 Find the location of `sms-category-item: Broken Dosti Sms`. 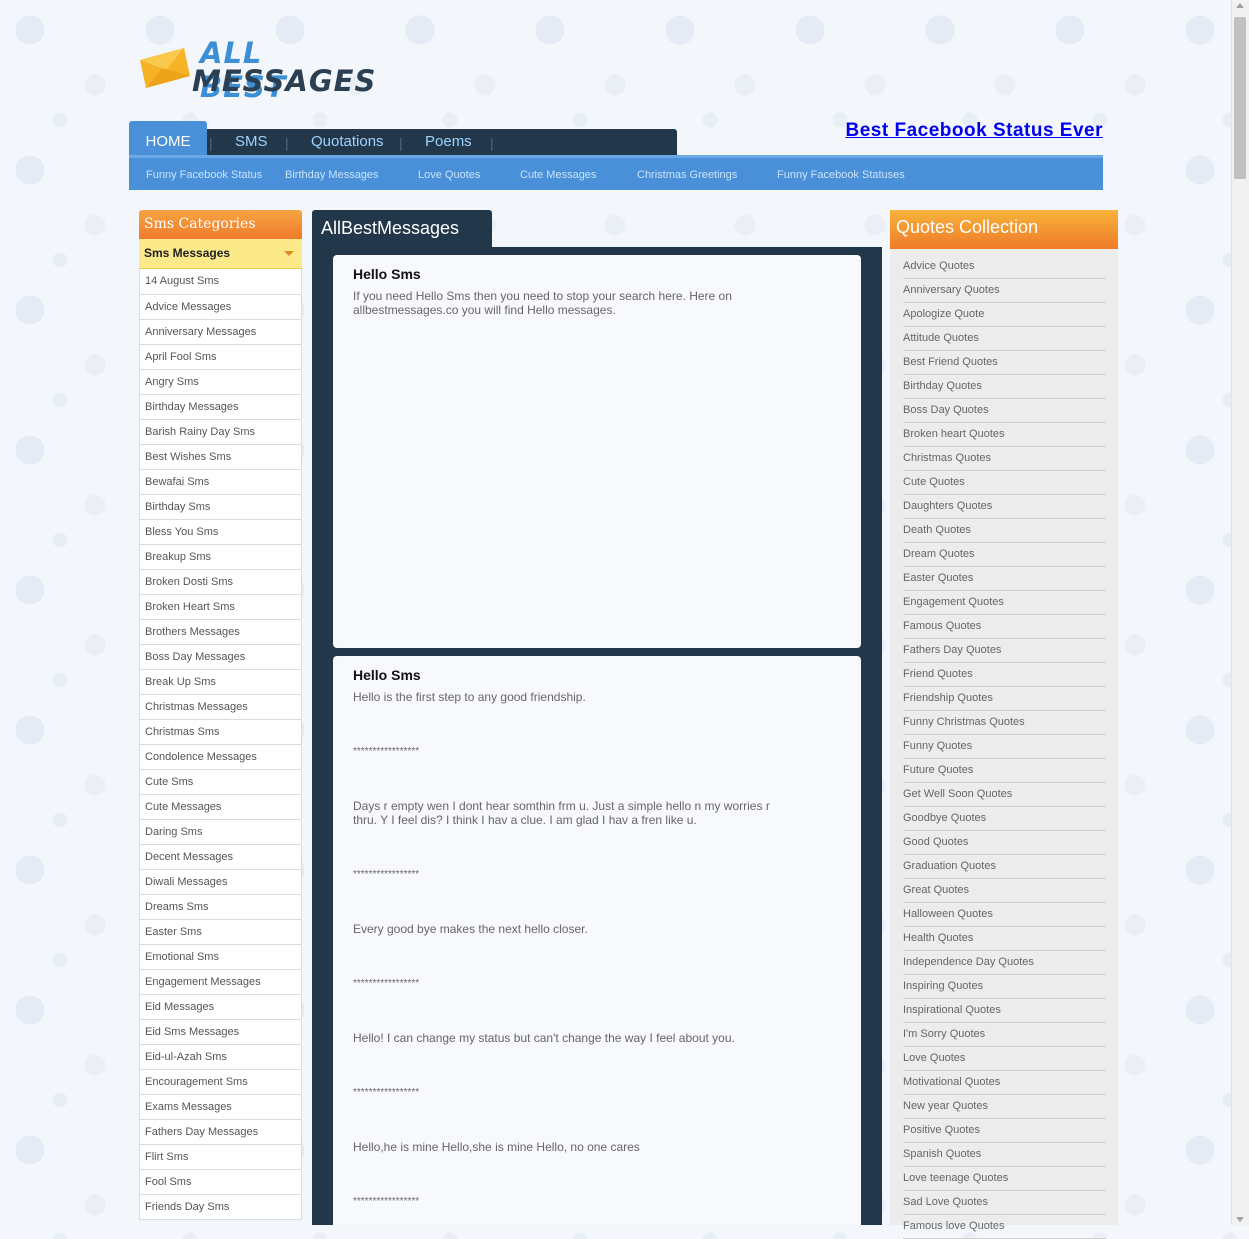

sms-category-item: Broken Dosti Sms is located at coordinates (220, 582).